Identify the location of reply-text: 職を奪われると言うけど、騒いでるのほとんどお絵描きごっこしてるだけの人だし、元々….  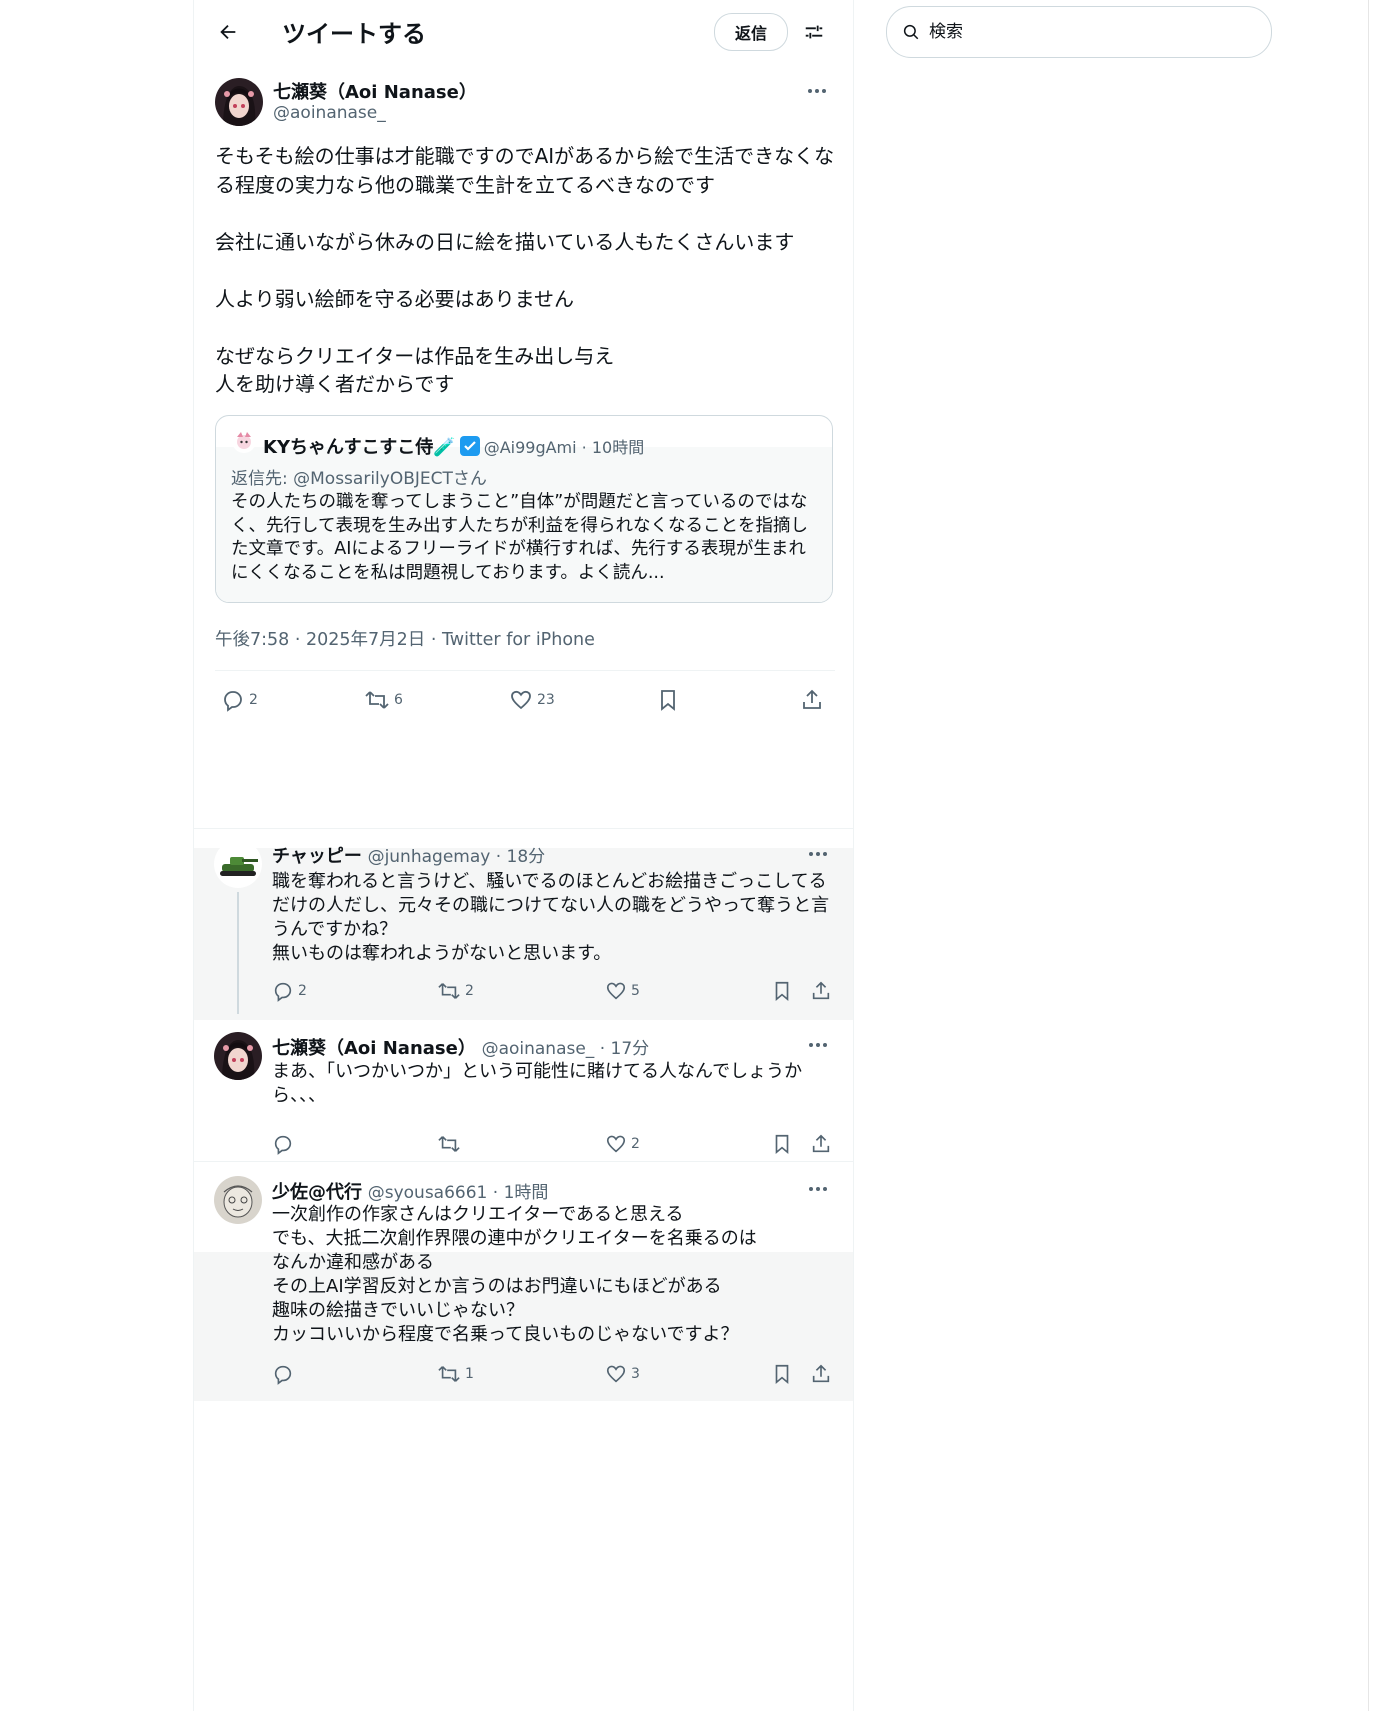
(551, 917).